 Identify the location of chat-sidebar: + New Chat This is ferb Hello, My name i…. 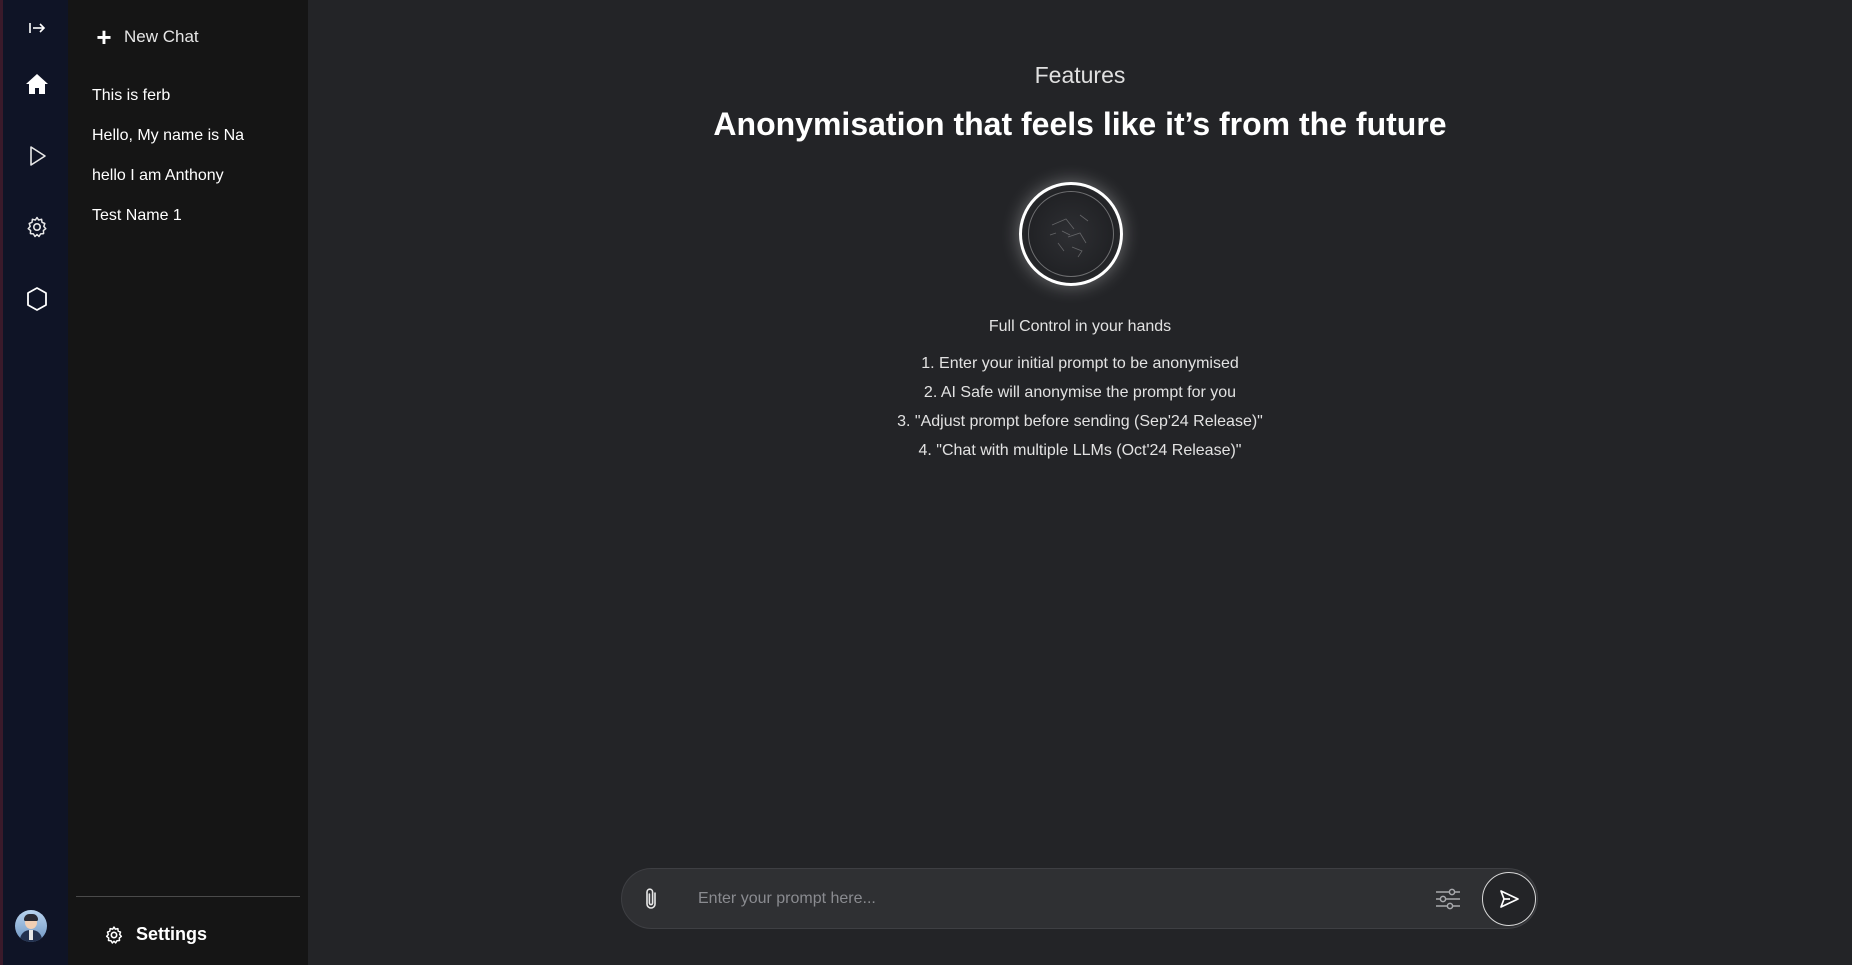
(188, 482).